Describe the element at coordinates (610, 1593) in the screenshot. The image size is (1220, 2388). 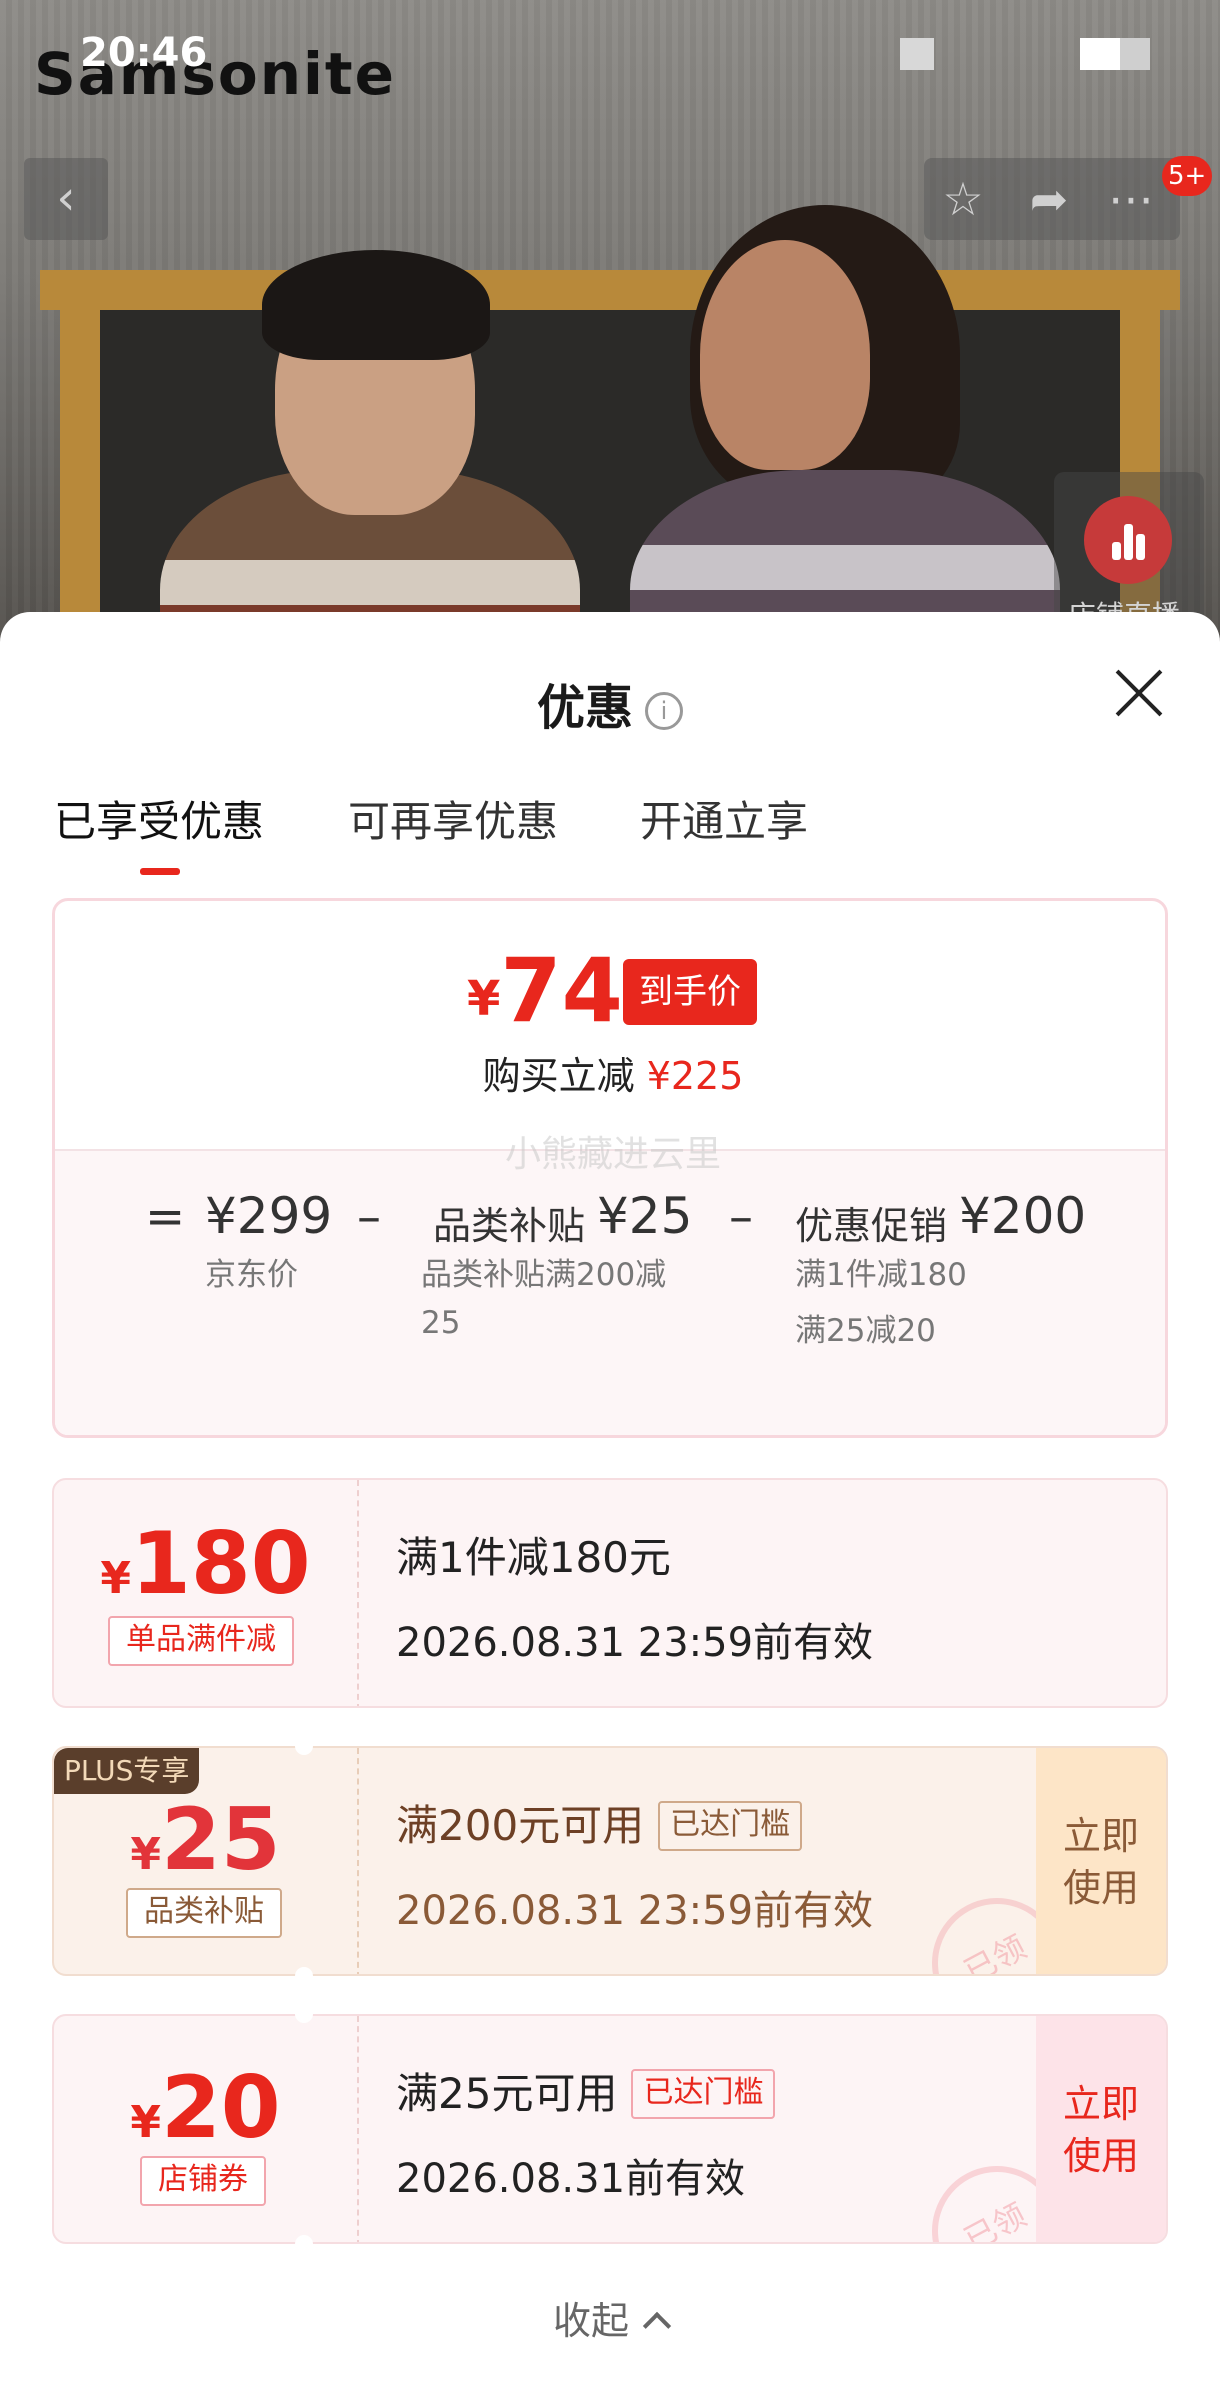
I see `coupon-card: ¥180 单品满件减 满1件减180元 2026.08.31 23:59前有效` at that location.